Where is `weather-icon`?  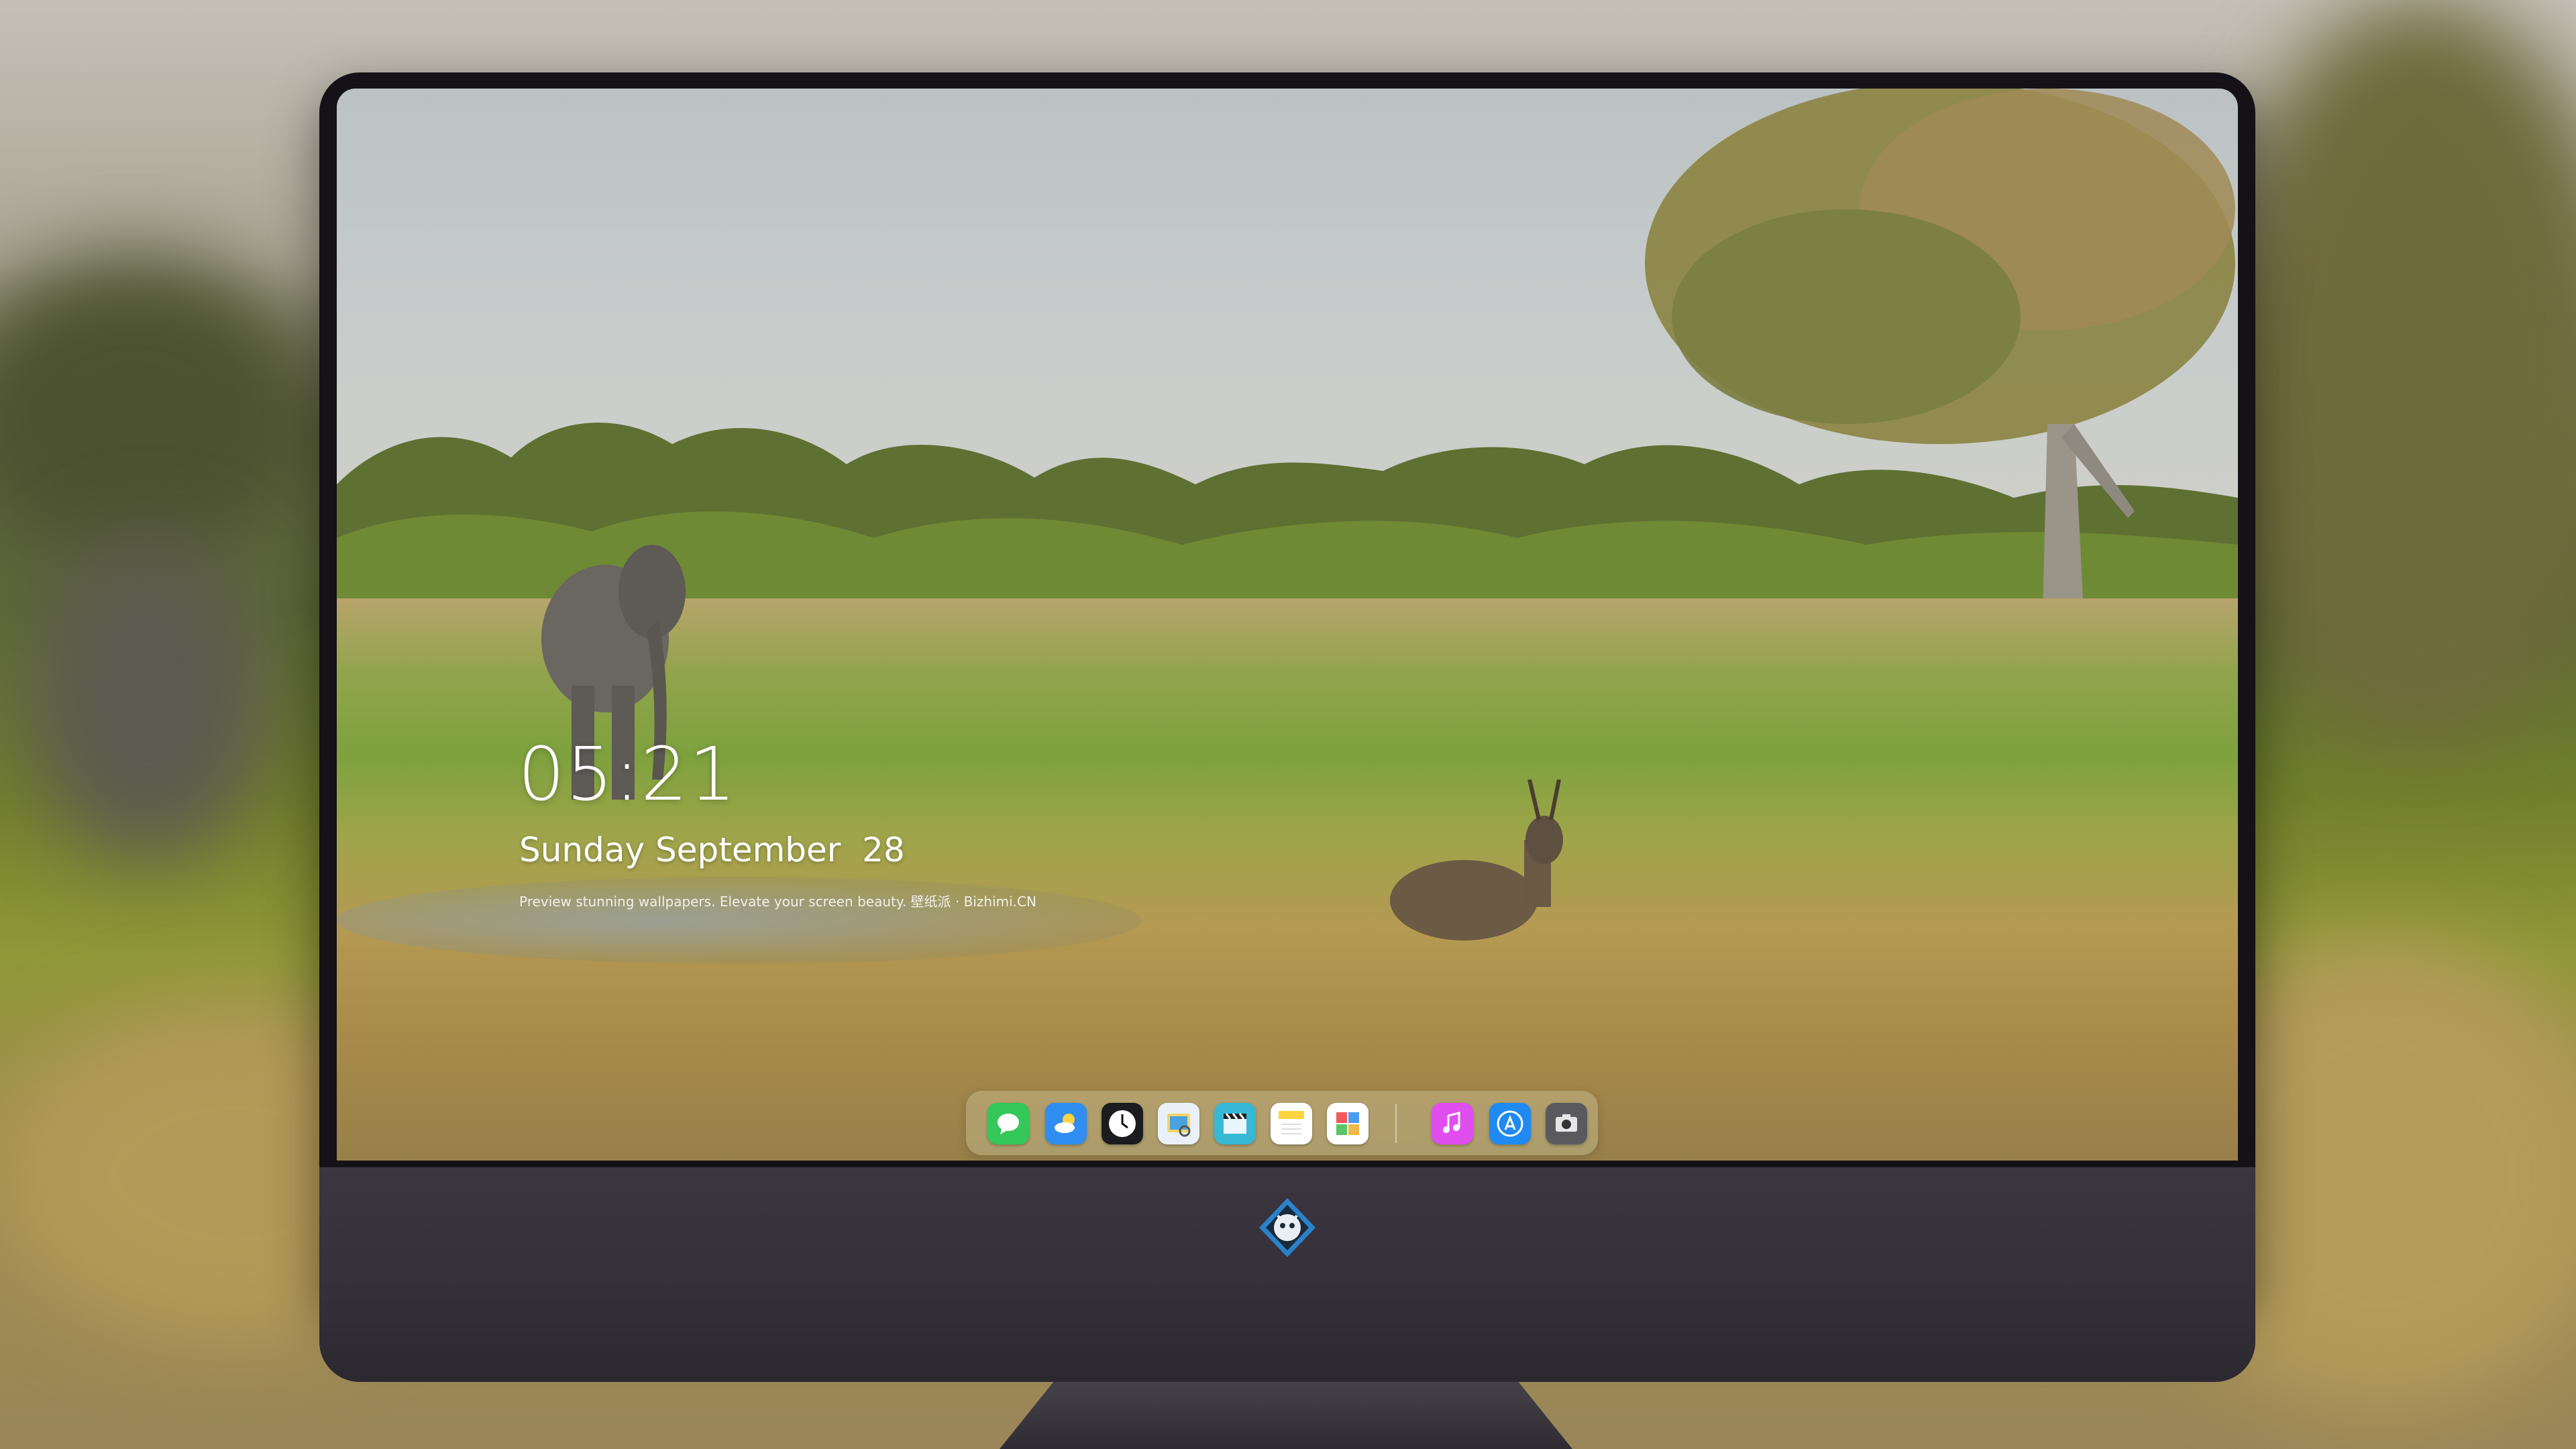 weather-icon is located at coordinates (1066, 1123).